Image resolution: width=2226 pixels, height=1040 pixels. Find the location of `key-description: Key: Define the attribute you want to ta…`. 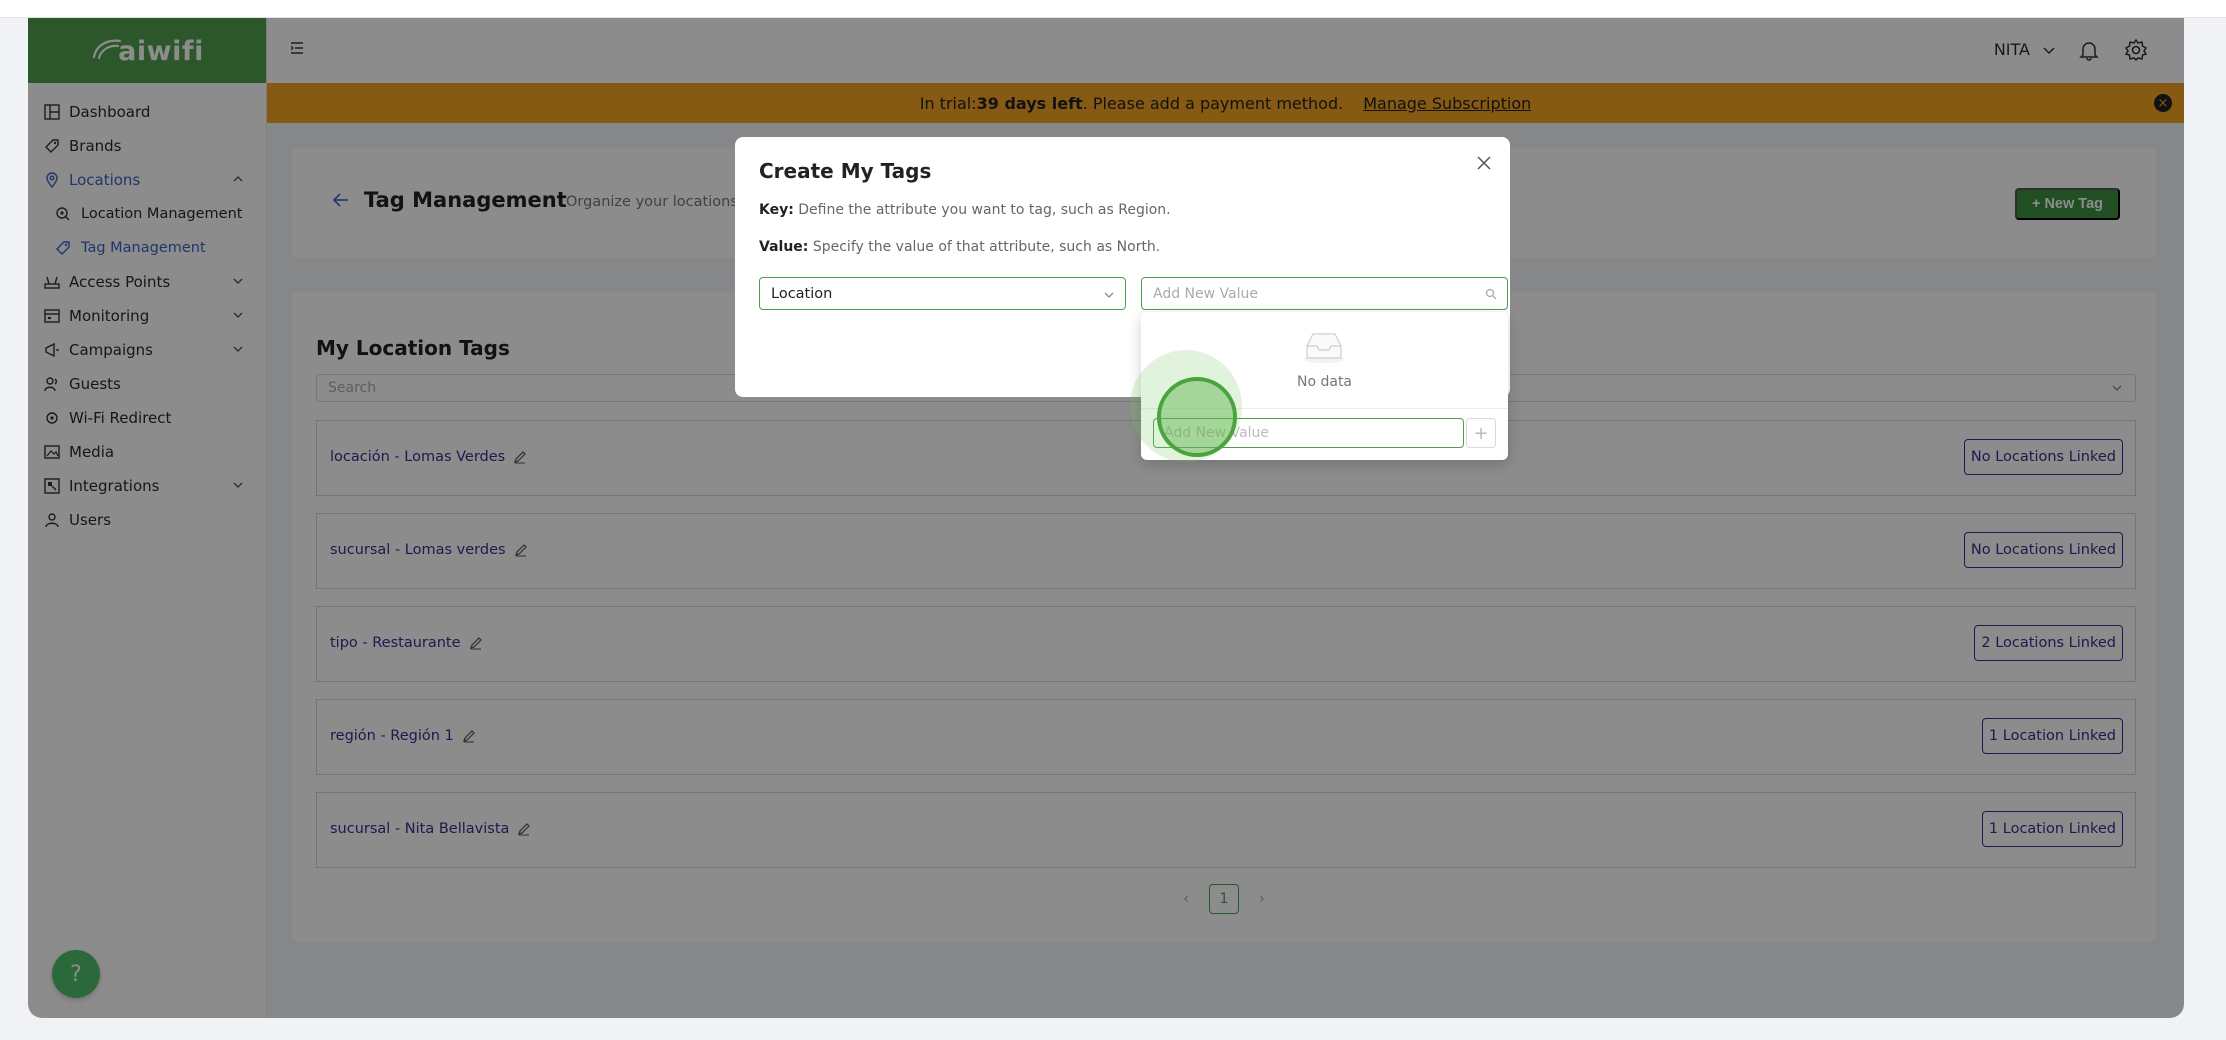

key-description: Key: Define the attribute you want to ta… is located at coordinates (965, 210).